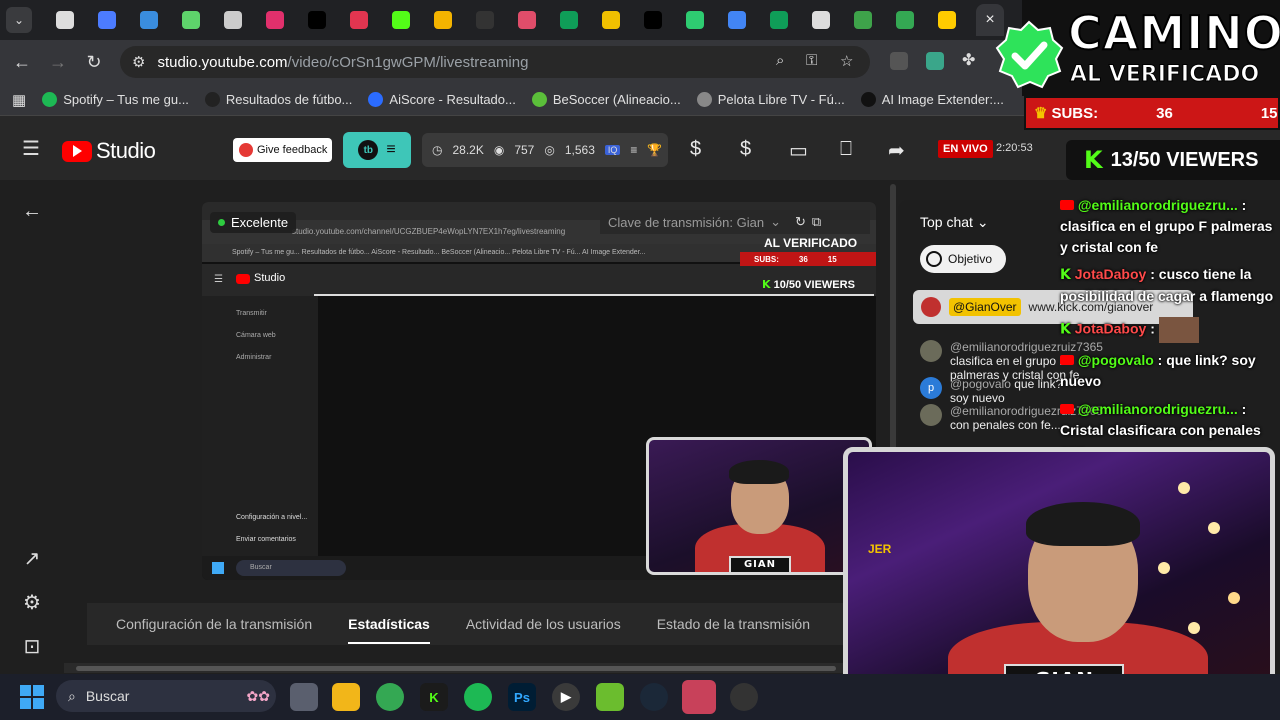 This screenshot has height=720, width=1280. What do you see at coordinates (72, 695) in the screenshot?
I see `search-icon: ⌕` at bounding box center [72, 695].